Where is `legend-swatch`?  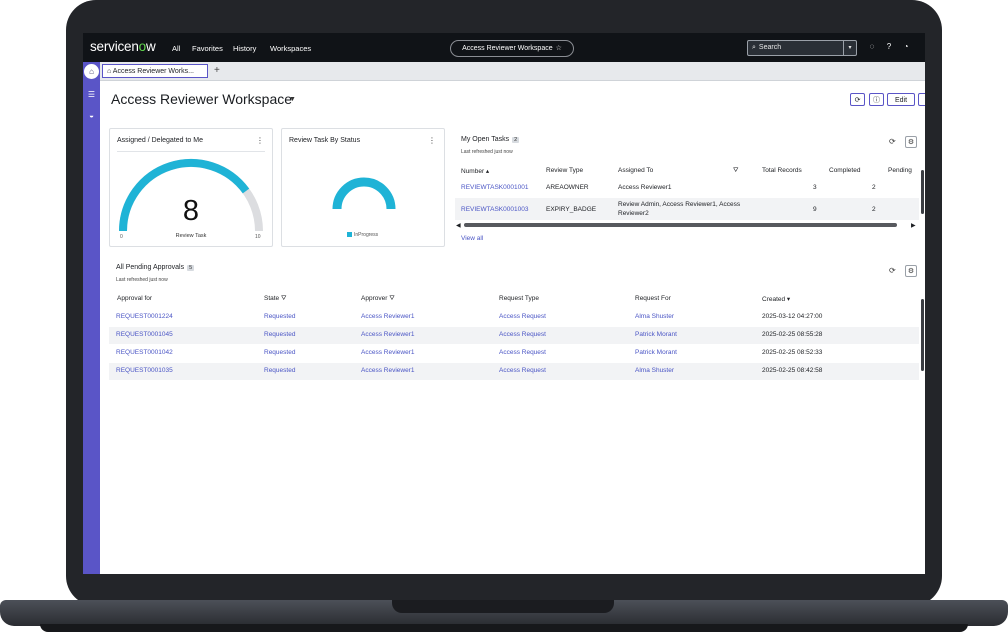
legend-swatch is located at coordinates (349, 234).